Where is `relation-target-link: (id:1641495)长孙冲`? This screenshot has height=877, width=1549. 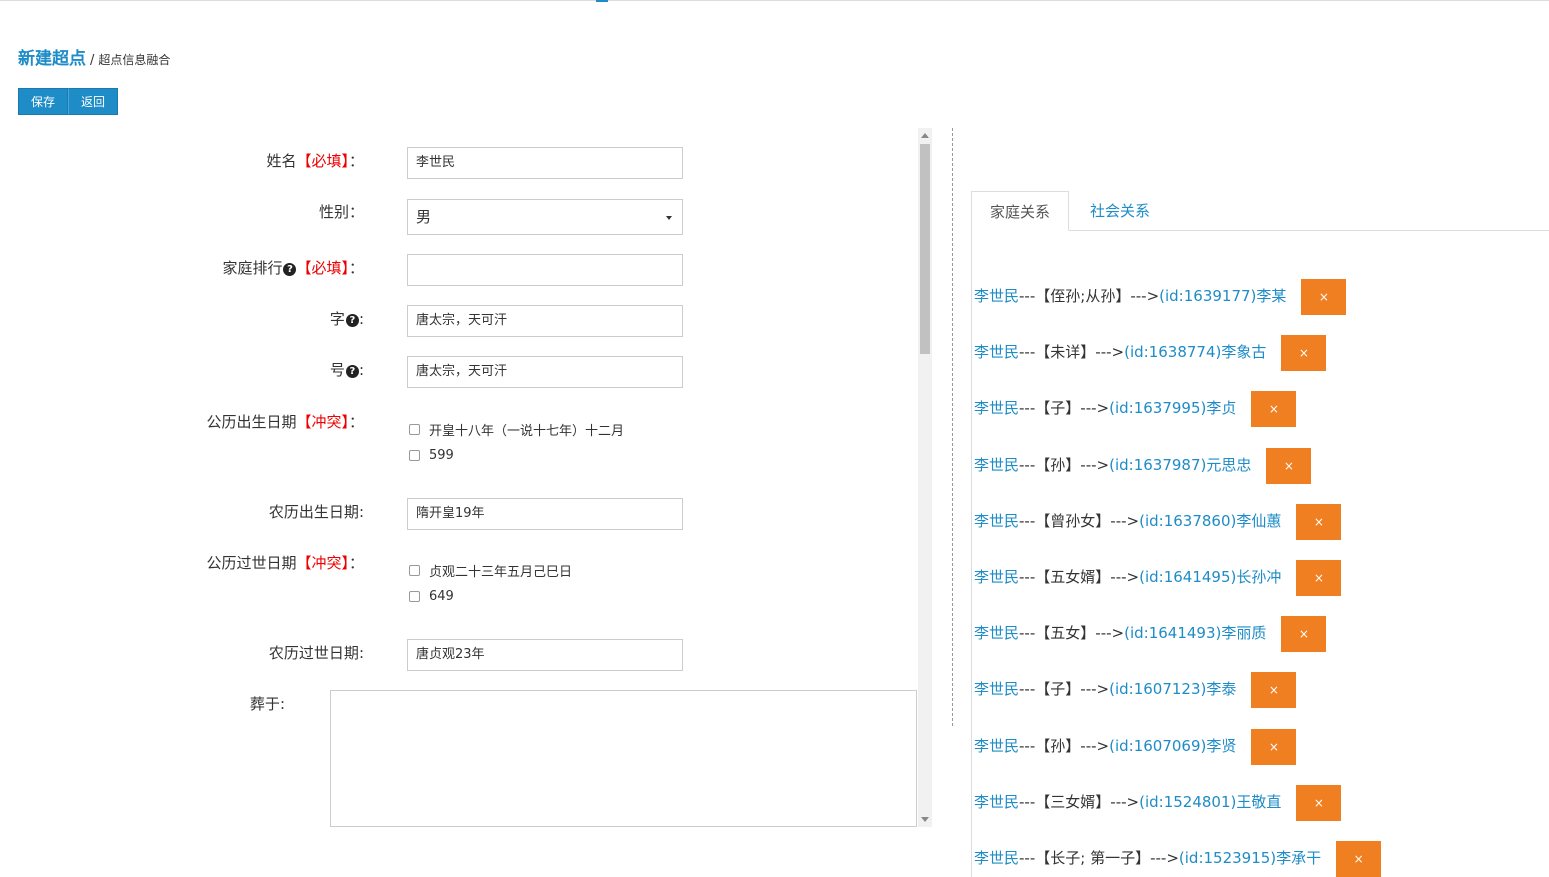 relation-target-link: (id:1641495)长孙冲 is located at coordinates (1210, 577).